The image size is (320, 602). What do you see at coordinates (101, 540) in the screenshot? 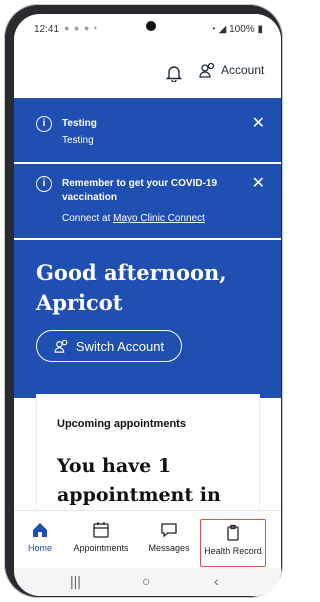
I see `nav-appointments: Appointments` at bounding box center [101, 540].